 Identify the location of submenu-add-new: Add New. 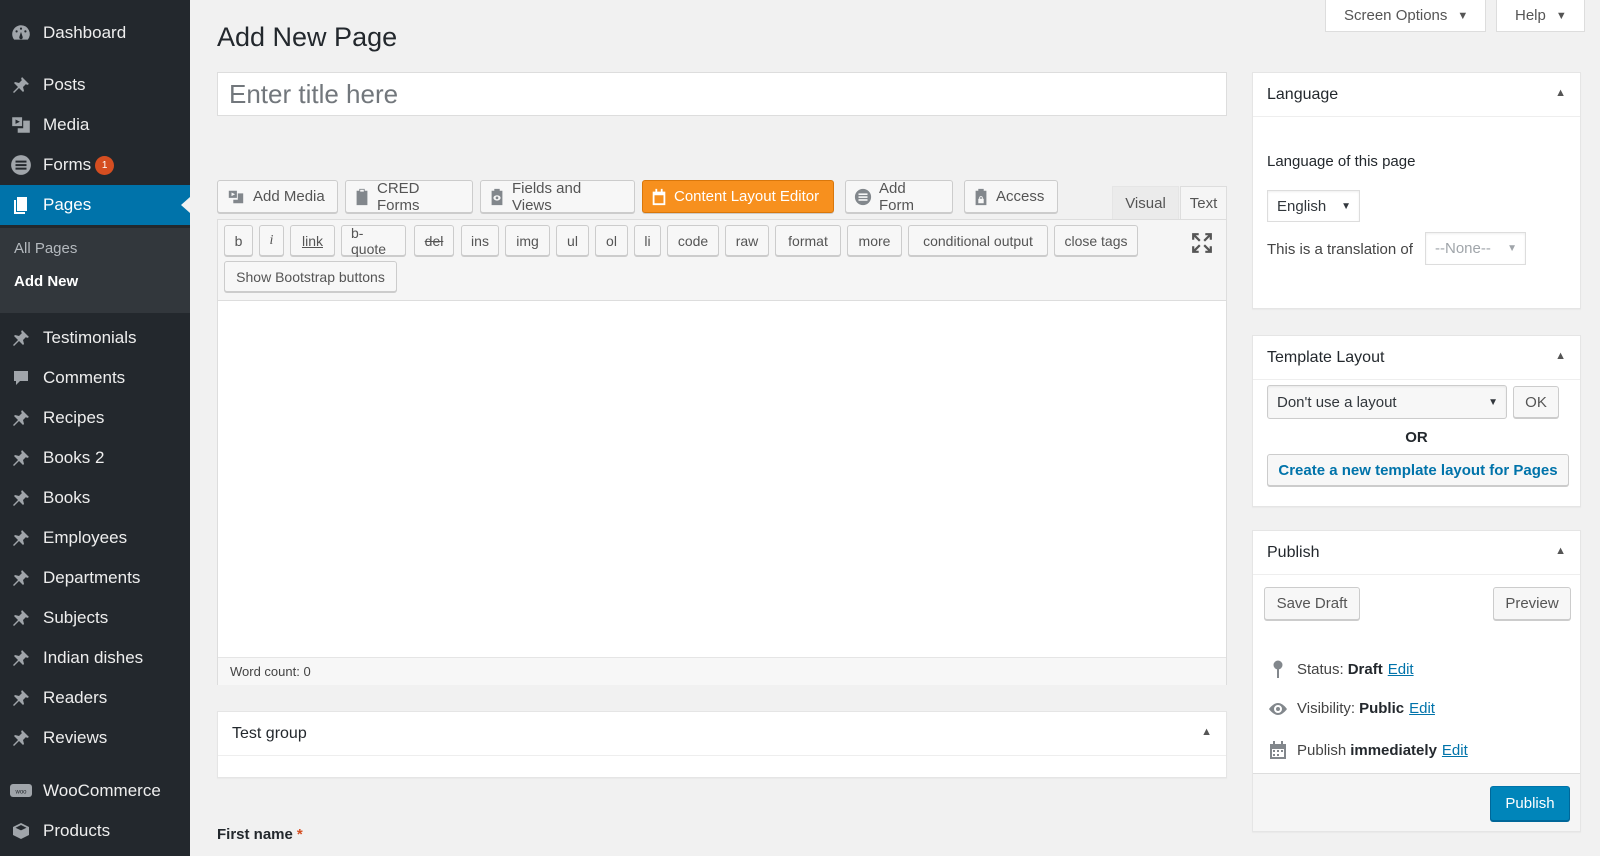
(46, 281).